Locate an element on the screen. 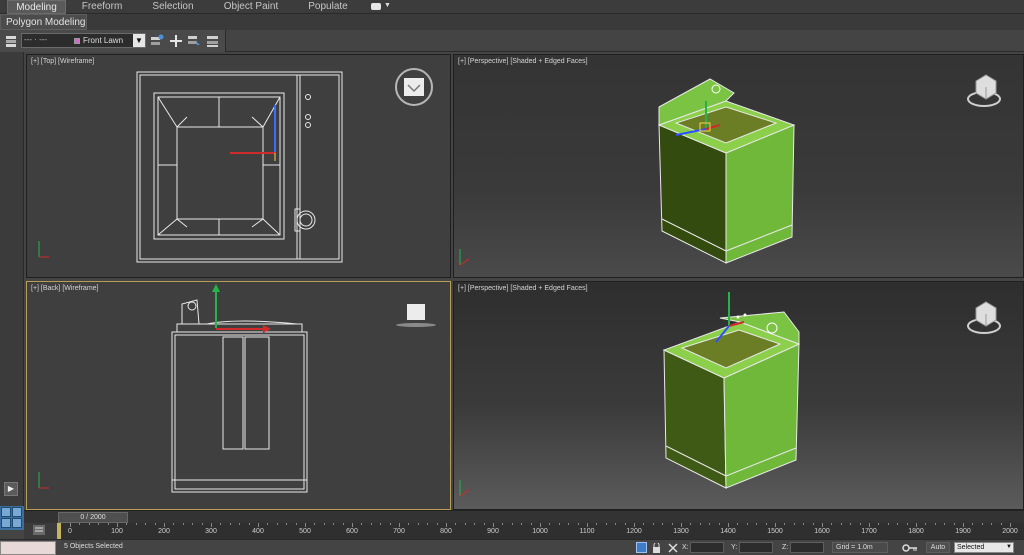  time-slider: 0 / 2000 is located at coordinates (93, 517).